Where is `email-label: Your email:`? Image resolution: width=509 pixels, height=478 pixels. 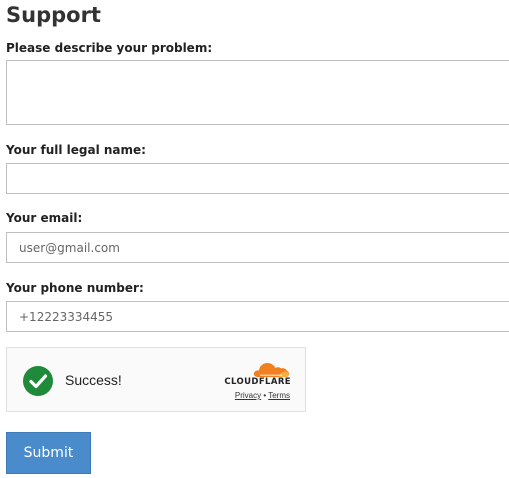 email-label: Your email: is located at coordinates (44, 218).